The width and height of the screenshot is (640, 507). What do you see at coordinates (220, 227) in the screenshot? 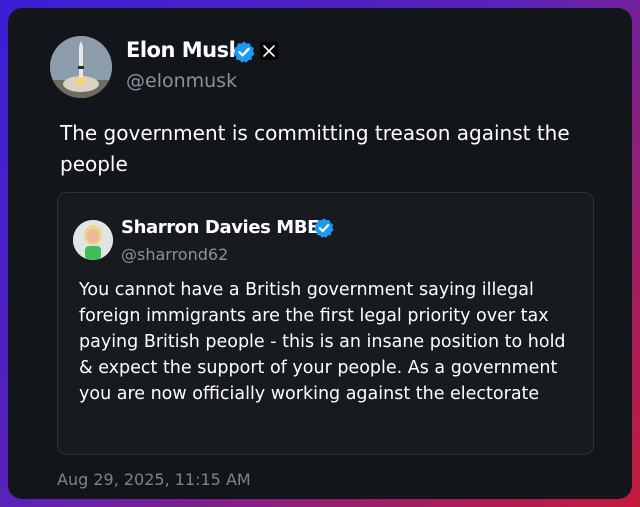
I see `quoted-author-name: Sharron Davies MBE` at bounding box center [220, 227].